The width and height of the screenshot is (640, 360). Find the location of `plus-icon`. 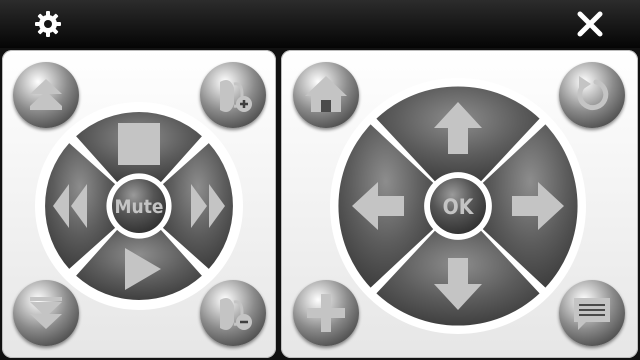

plus-icon is located at coordinates (326, 313).